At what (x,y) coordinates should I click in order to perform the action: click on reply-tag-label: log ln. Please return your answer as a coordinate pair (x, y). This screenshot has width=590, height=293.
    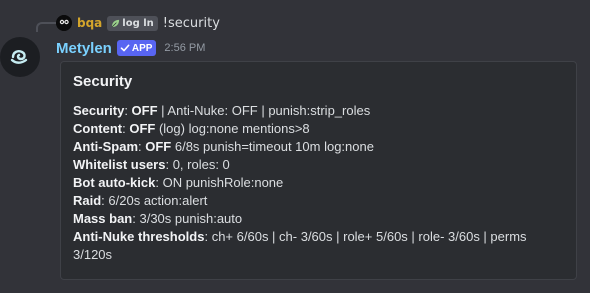
    Looking at the image, I should click on (138, 23).